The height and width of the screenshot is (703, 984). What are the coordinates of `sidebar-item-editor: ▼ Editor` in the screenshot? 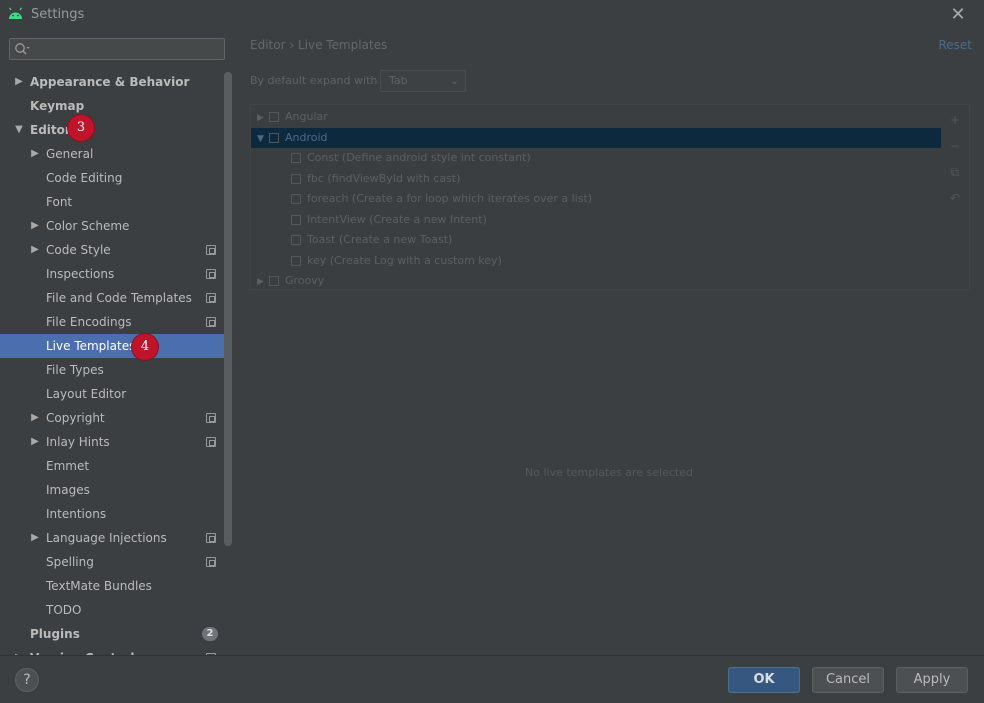 It's located at (116, 130).